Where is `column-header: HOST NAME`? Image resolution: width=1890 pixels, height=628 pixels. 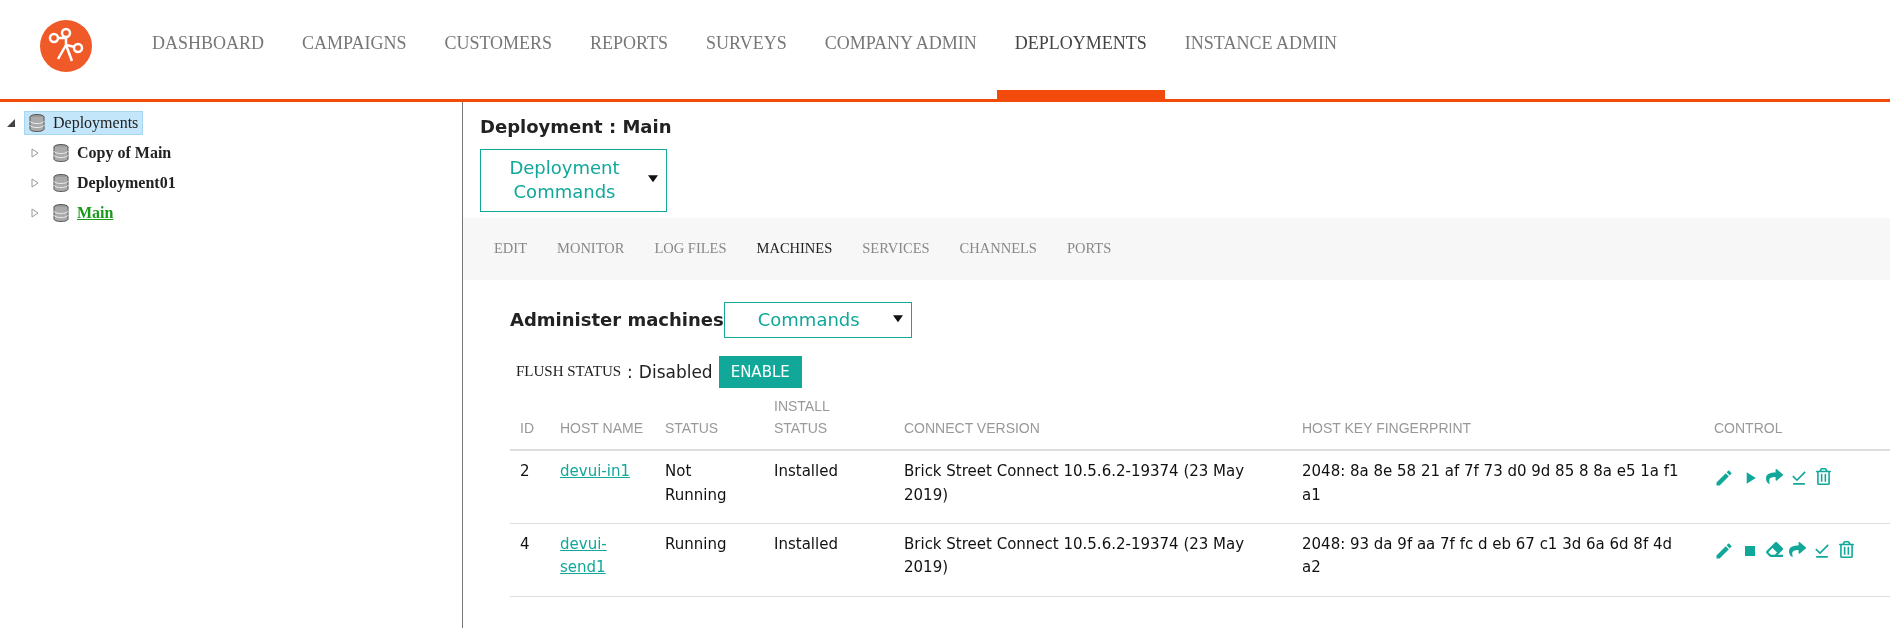
column-header: HOST NAME is located at coordinates (601, 427).